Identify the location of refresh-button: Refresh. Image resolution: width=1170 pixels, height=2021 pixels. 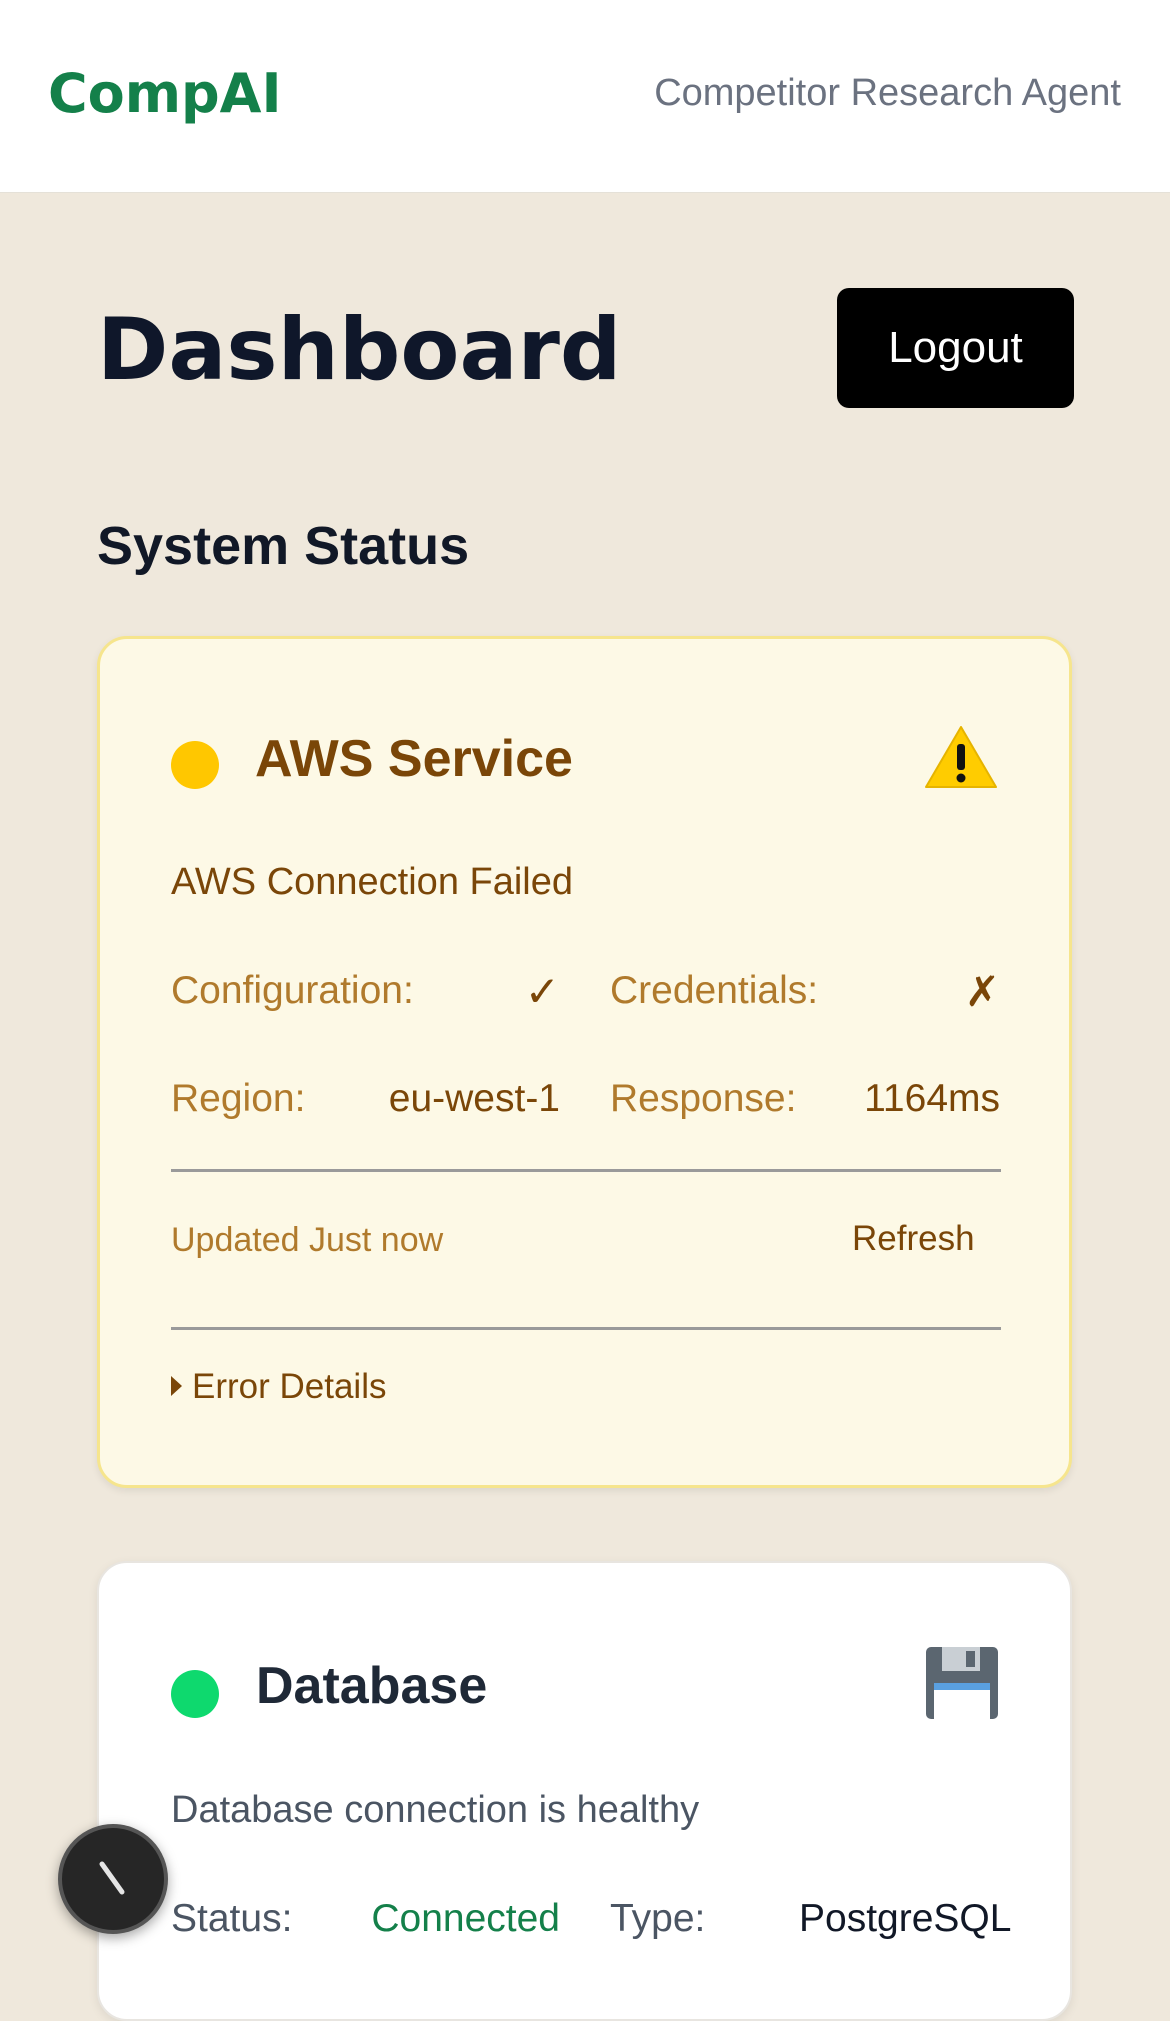
(913, 1239).